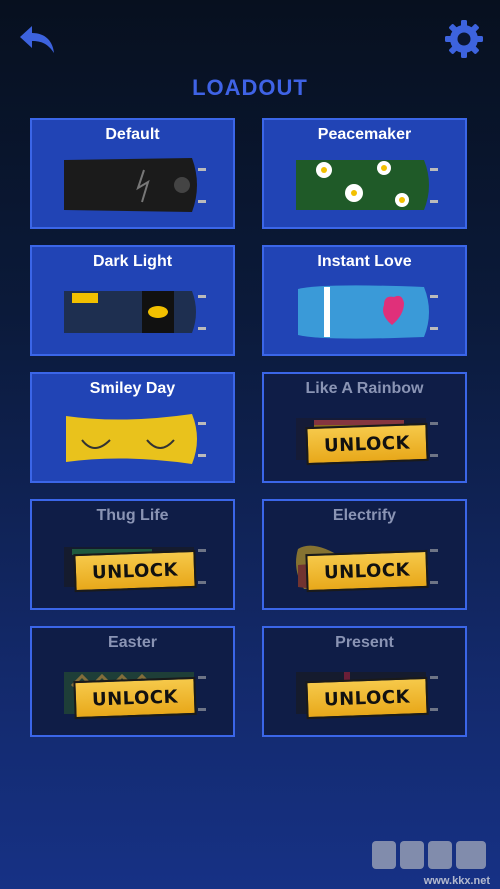 The image size is (500, 889). I want to click on back-button, so click(38, 39).